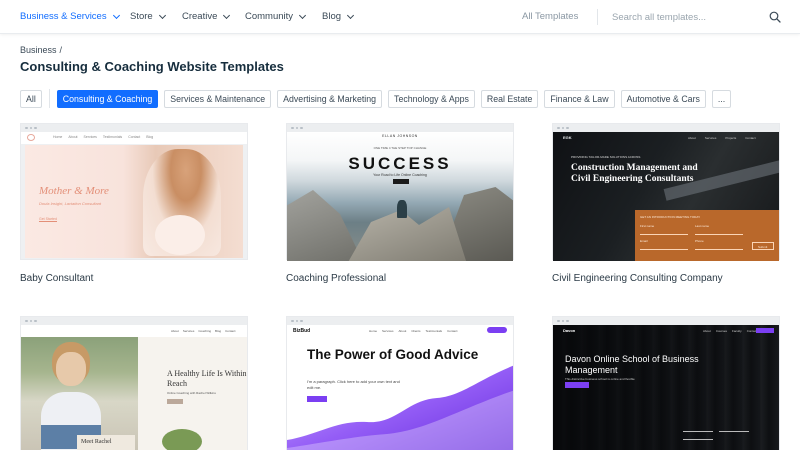  What do you see at coordinates (400, 175) in the screenshot?
I see `preview-subtitle: Your Road to Life Online Coaching` at bounding box center [400, 175].